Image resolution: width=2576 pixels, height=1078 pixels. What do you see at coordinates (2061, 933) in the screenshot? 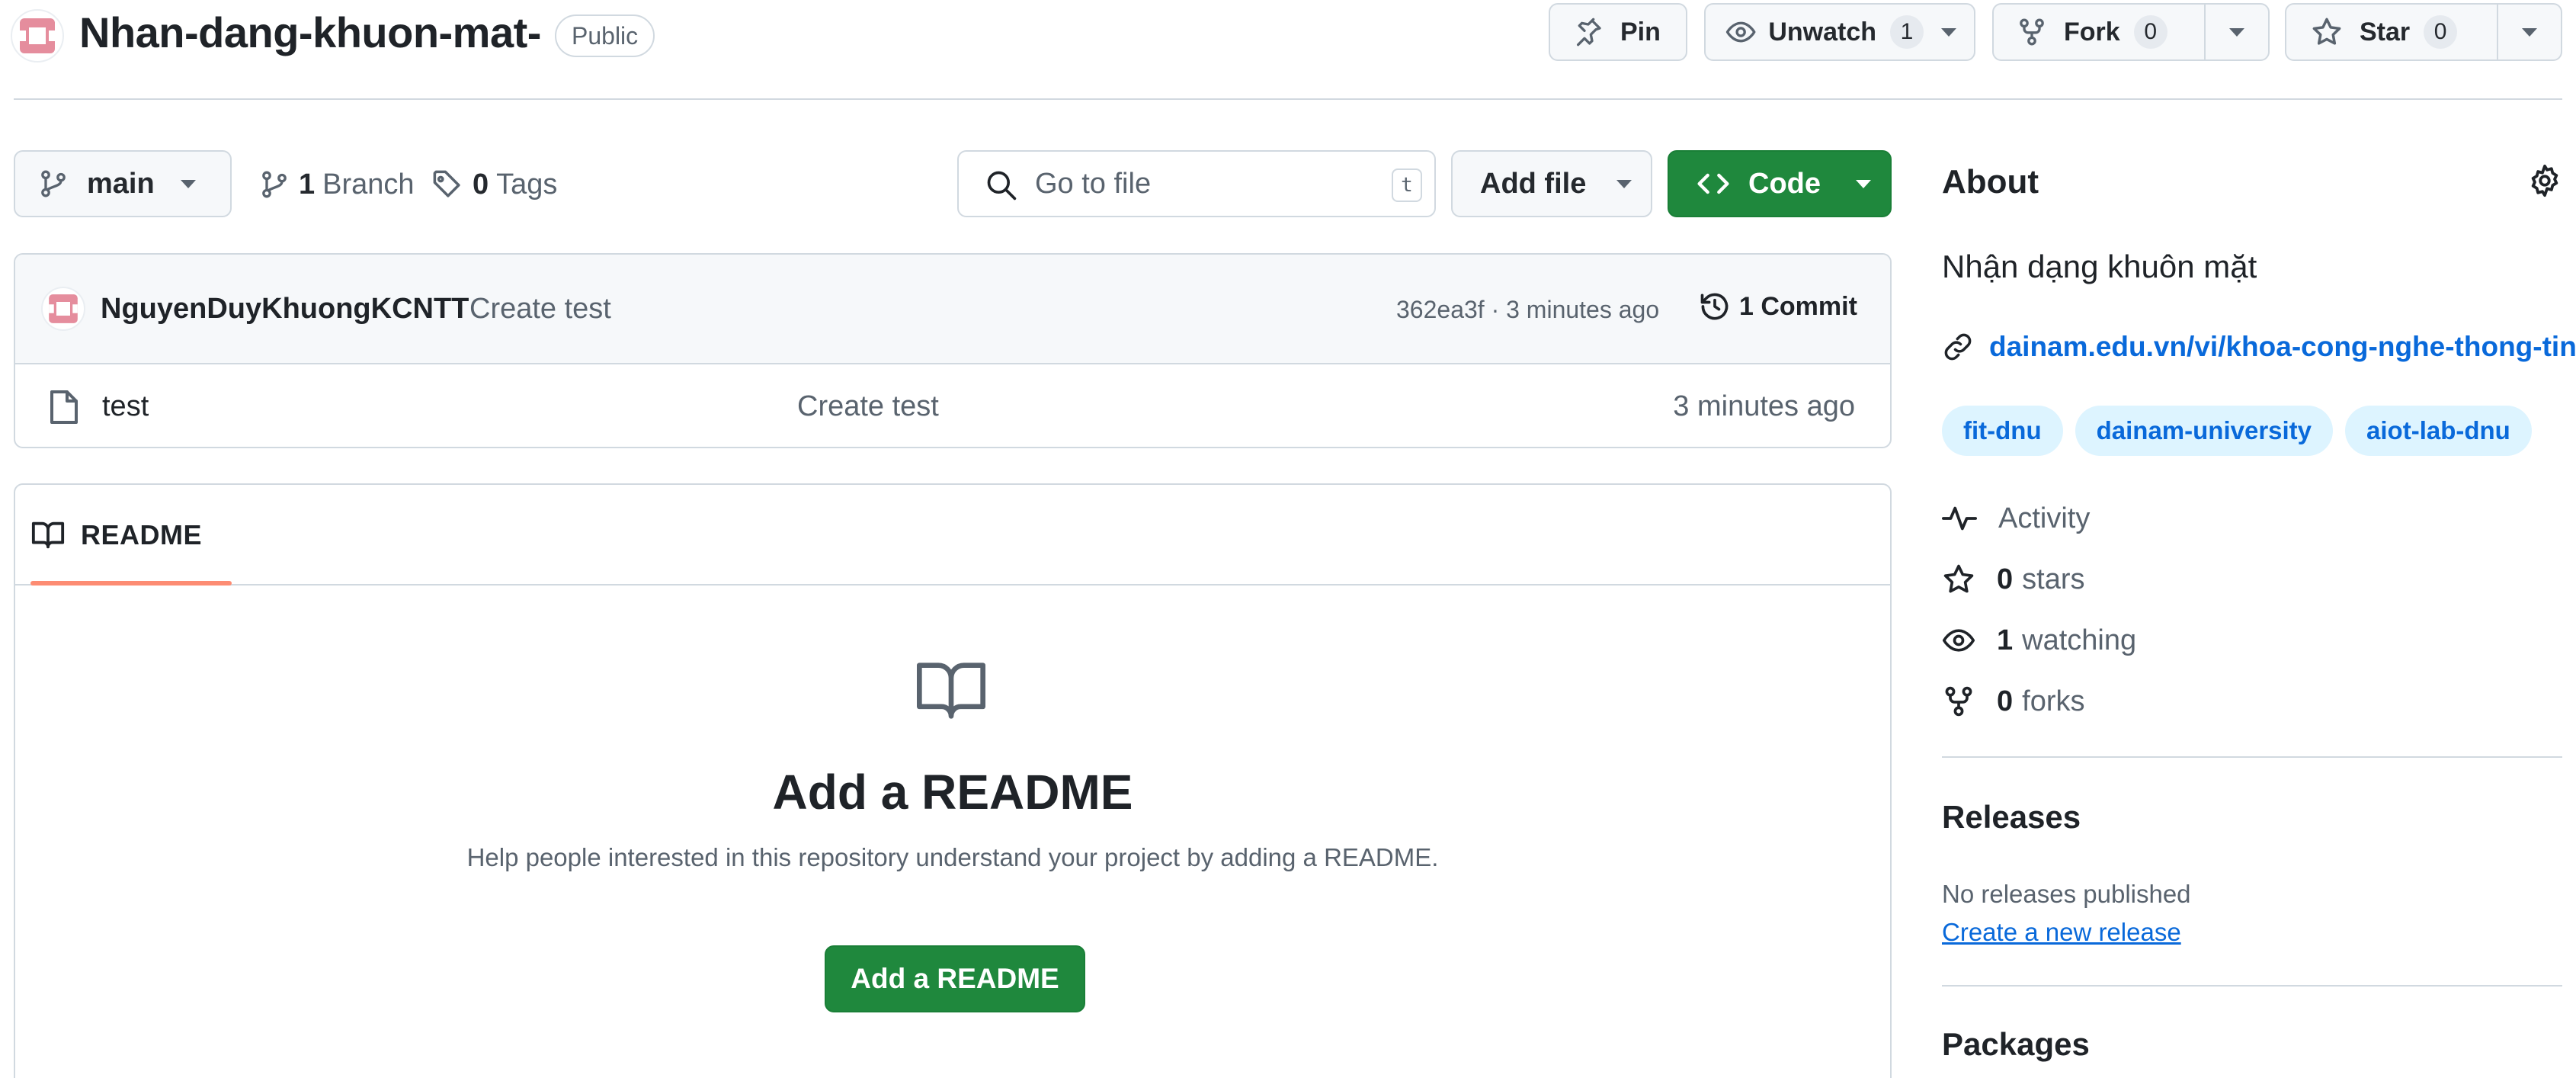
I see `create-release-link: Create a new release` at bounding box center [2061, 933].